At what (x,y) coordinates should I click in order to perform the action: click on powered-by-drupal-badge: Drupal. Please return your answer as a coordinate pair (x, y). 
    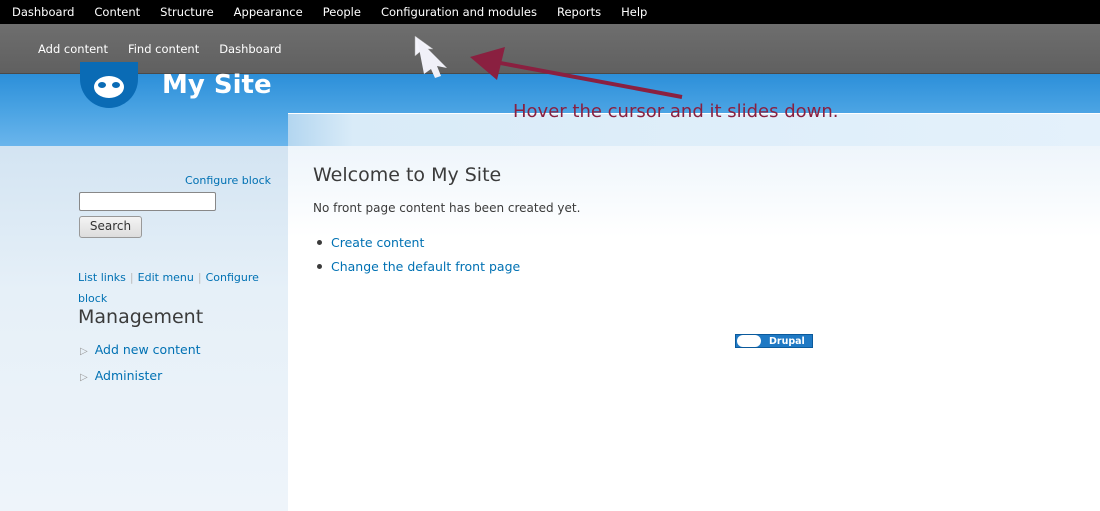
    Looking at the image, I should click on (774, 341).